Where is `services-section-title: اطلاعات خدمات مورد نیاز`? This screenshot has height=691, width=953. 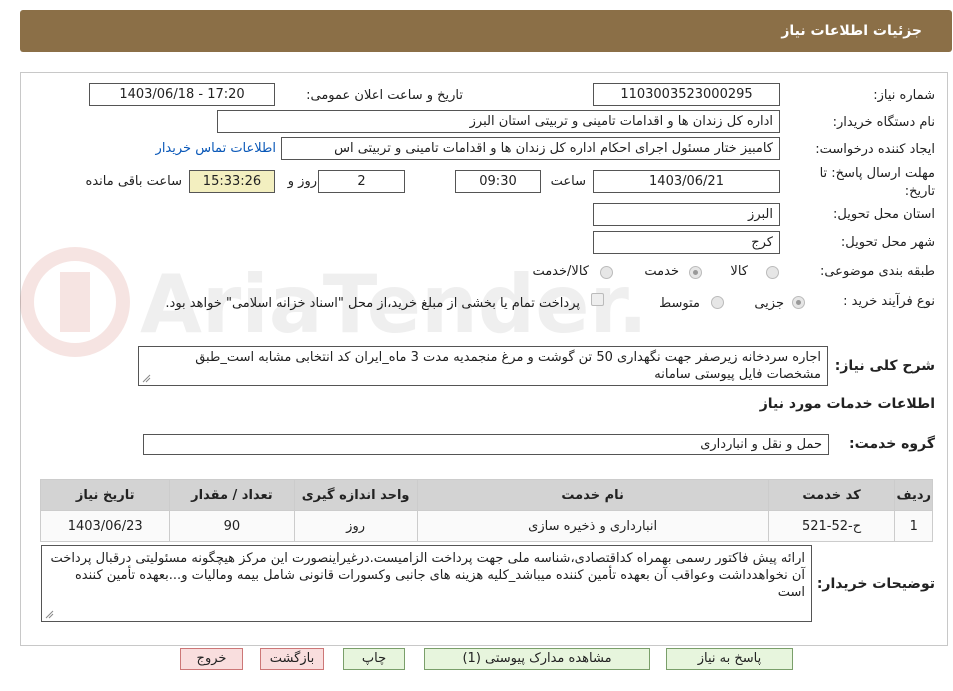 services-section-title: اطلاعات خدمات مورد نیاز is located at coordinates (847, 404).